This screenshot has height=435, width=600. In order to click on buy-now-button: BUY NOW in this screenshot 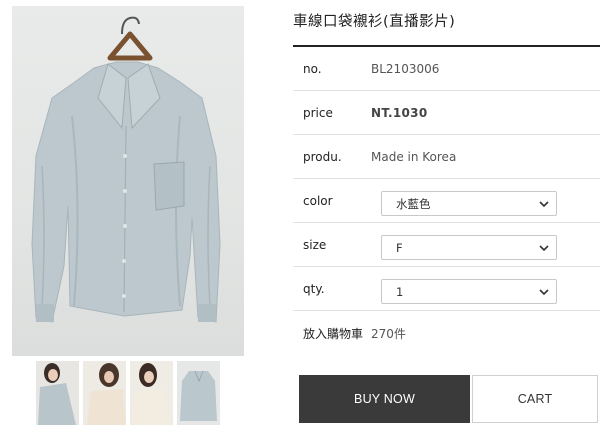, I will do `click(384, 399)`.